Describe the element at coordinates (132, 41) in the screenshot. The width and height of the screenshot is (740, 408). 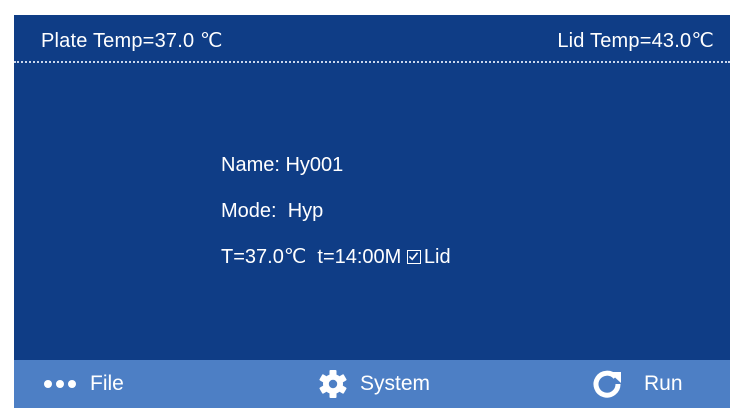
I see `plate-temp-readout: Plate Temp=37.0 ℃` at that location.